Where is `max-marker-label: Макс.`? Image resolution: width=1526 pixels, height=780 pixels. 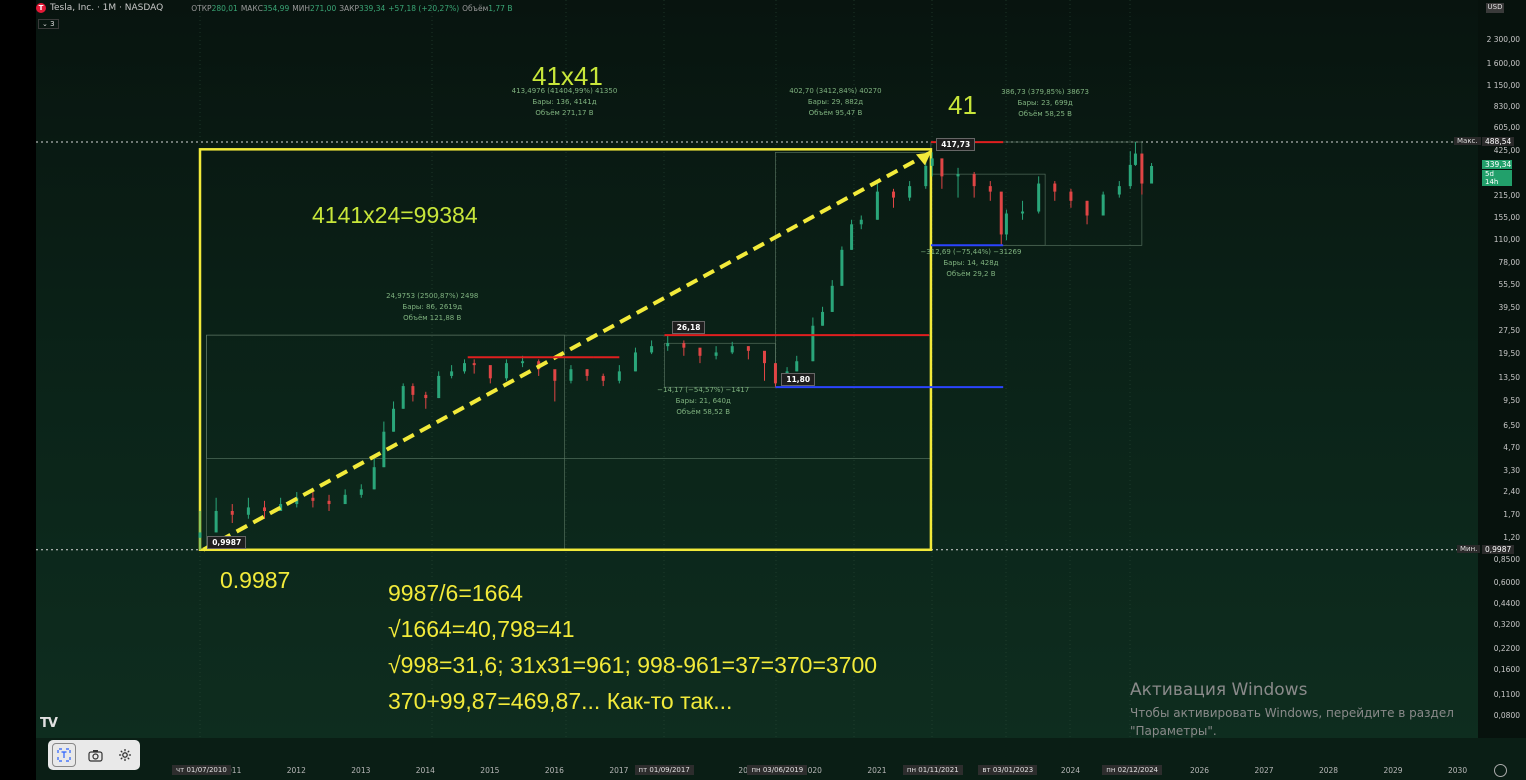
max-marker-label: Макс. is located at coordinates (1467, 141).